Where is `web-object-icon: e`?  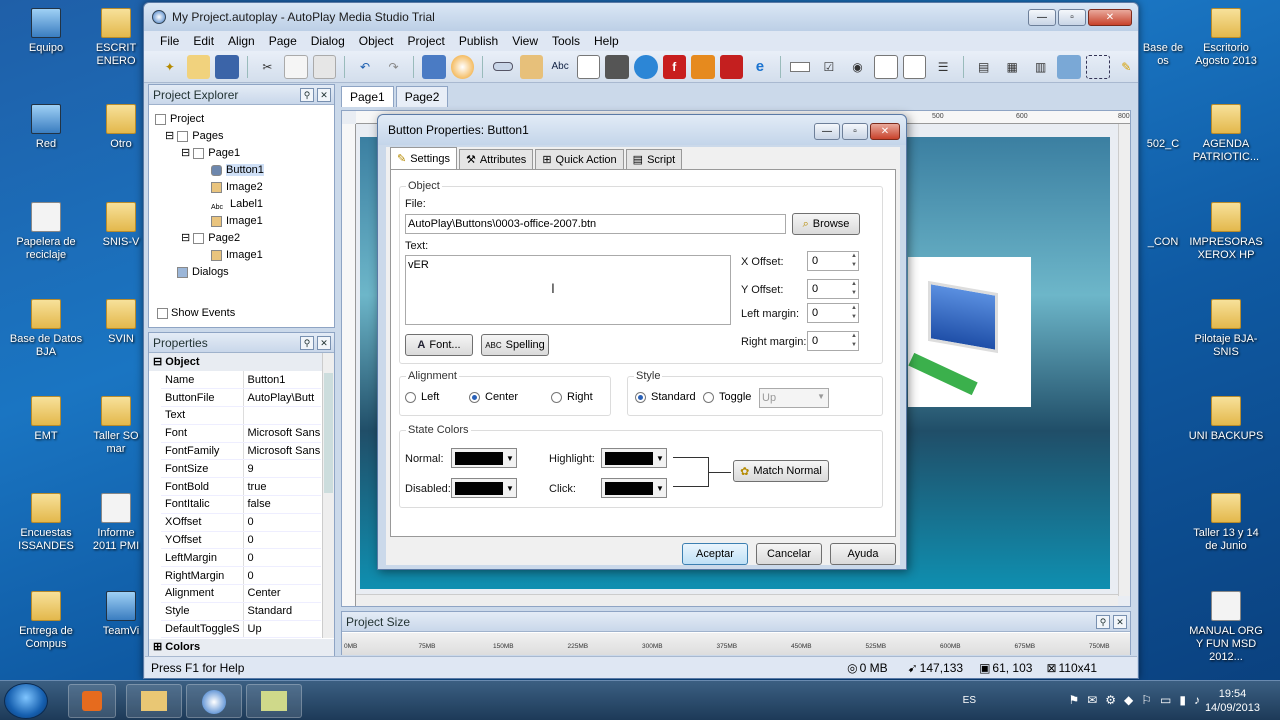
web-object-icon: e is located at coordinates (760, 67).